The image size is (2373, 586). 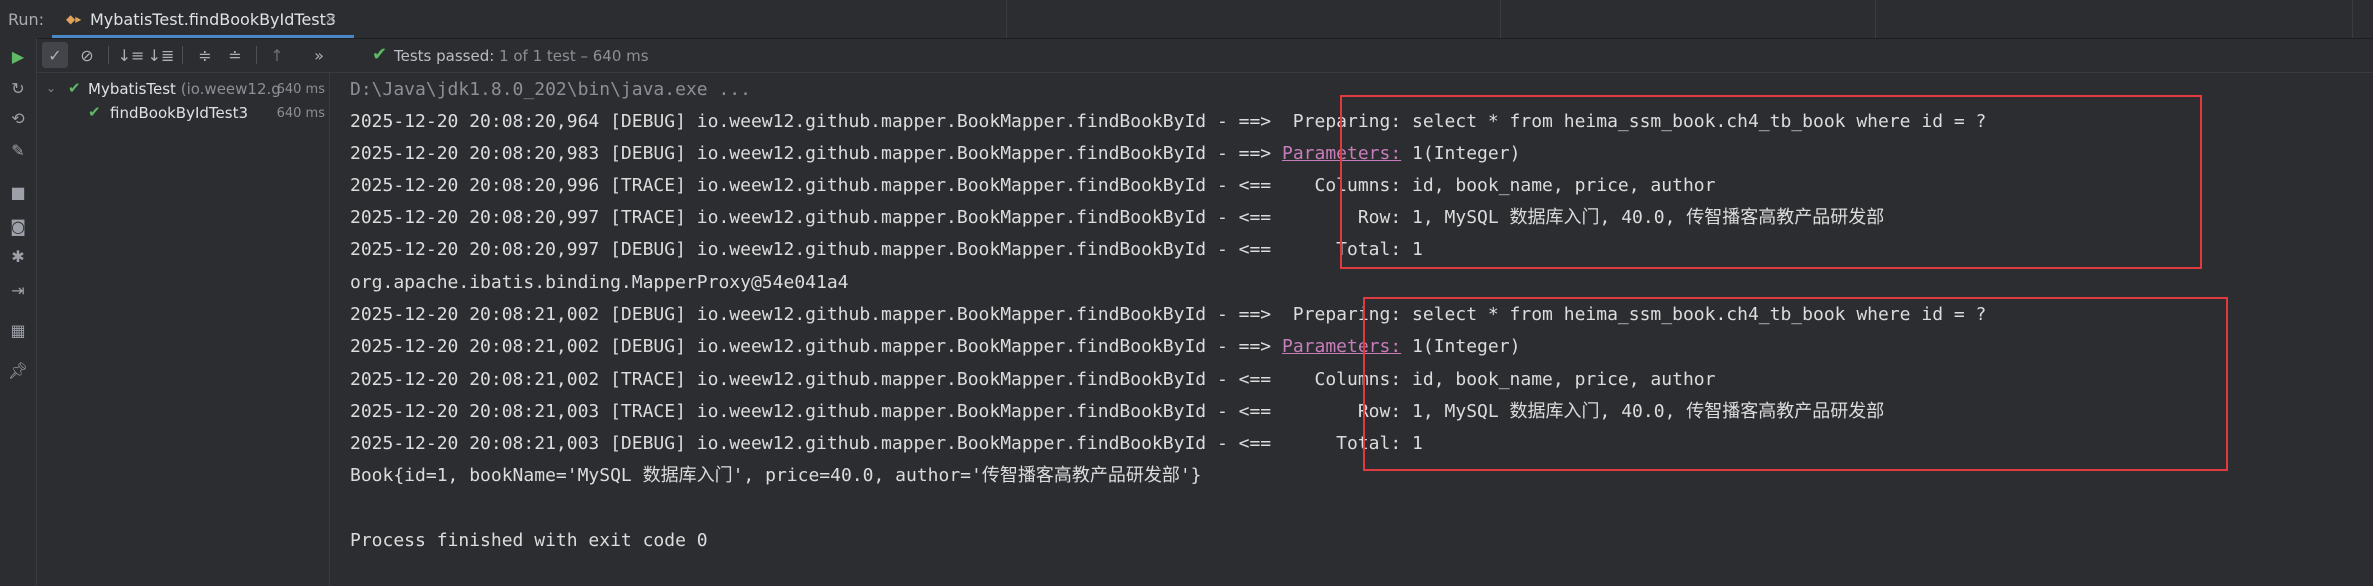 I want to click on more-icon: », so click(x=319, y=55).